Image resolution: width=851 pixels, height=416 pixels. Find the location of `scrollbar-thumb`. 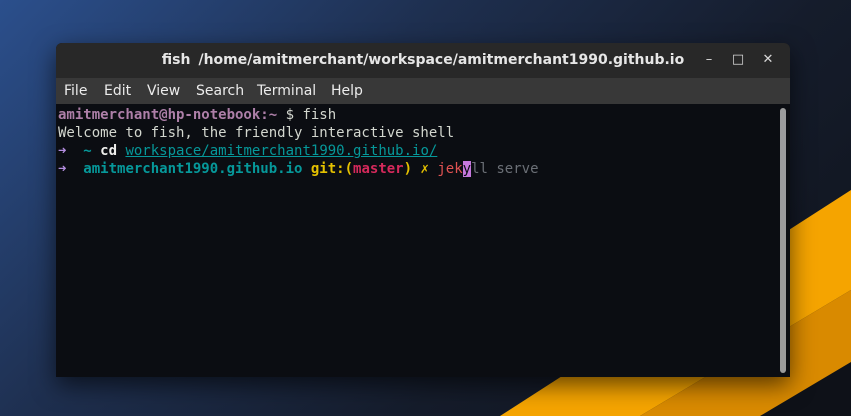

scrollbar-thumb is located at coordinates (783, 240).